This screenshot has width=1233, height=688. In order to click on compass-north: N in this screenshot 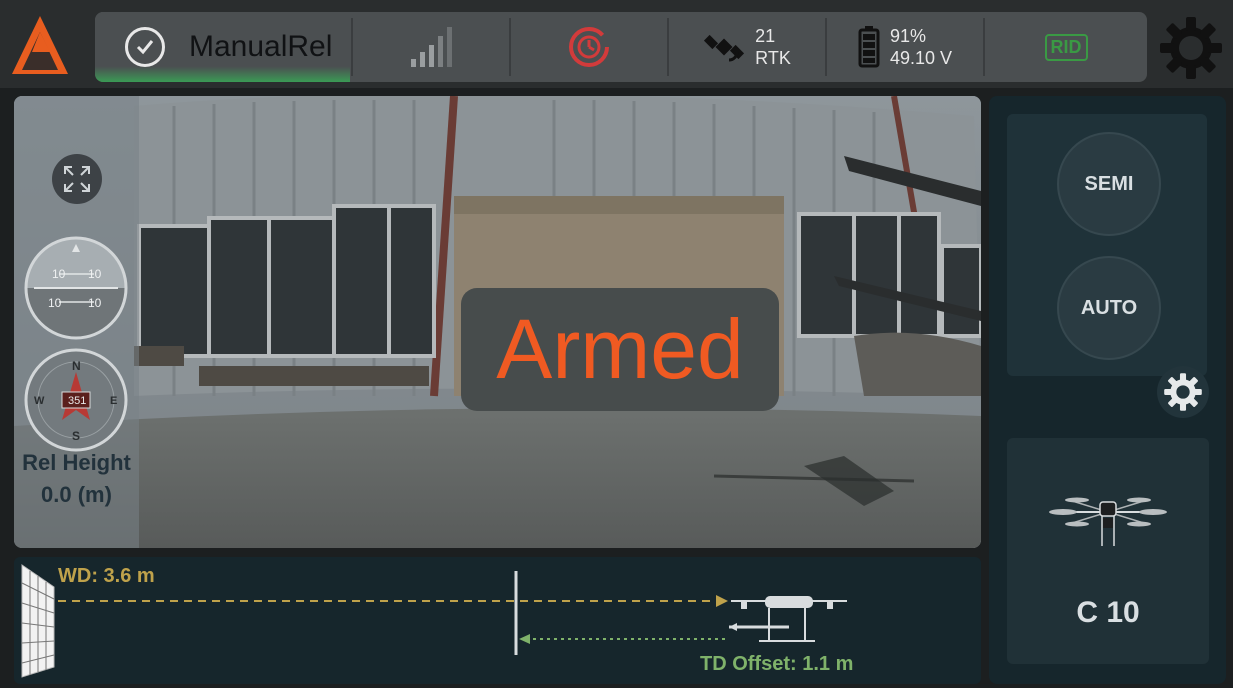, I will do `click(76, 366)`.